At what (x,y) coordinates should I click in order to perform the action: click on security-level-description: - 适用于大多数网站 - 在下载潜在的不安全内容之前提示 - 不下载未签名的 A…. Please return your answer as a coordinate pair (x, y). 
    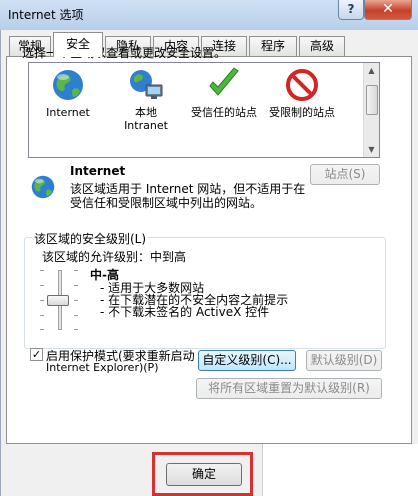
    Looking at the image, I should click on (194, 300).